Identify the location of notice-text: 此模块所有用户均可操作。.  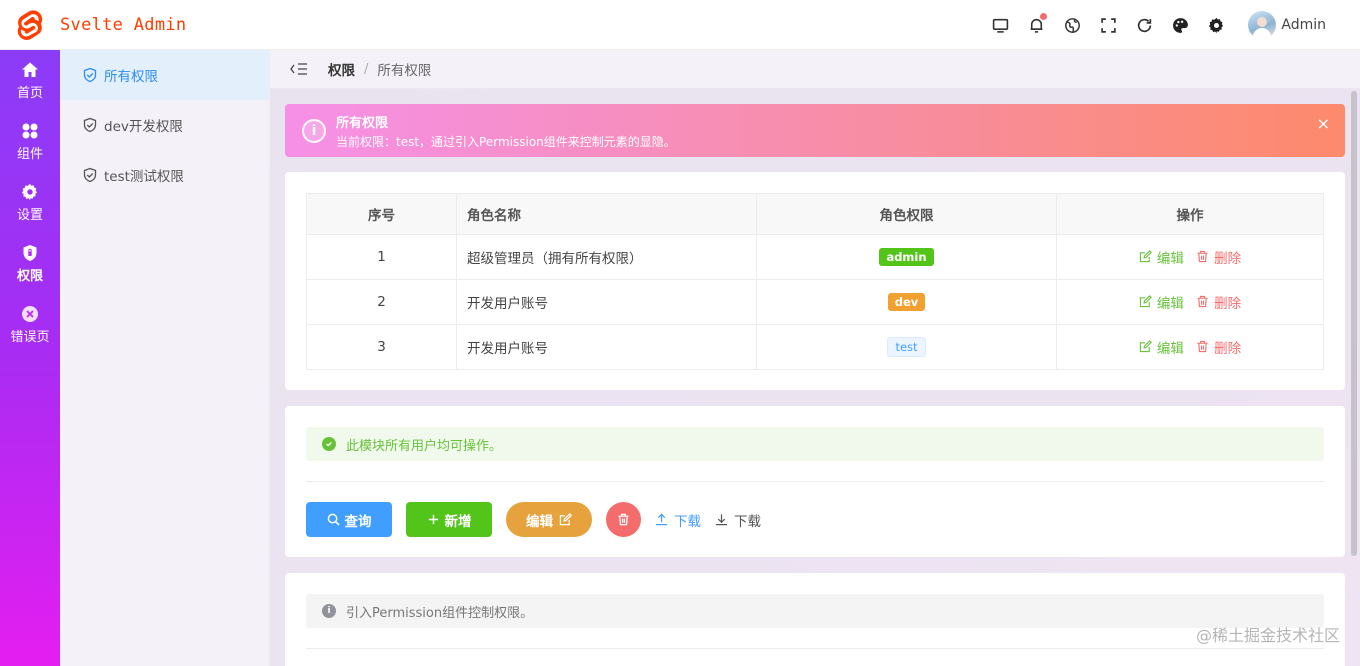
(424, 446).